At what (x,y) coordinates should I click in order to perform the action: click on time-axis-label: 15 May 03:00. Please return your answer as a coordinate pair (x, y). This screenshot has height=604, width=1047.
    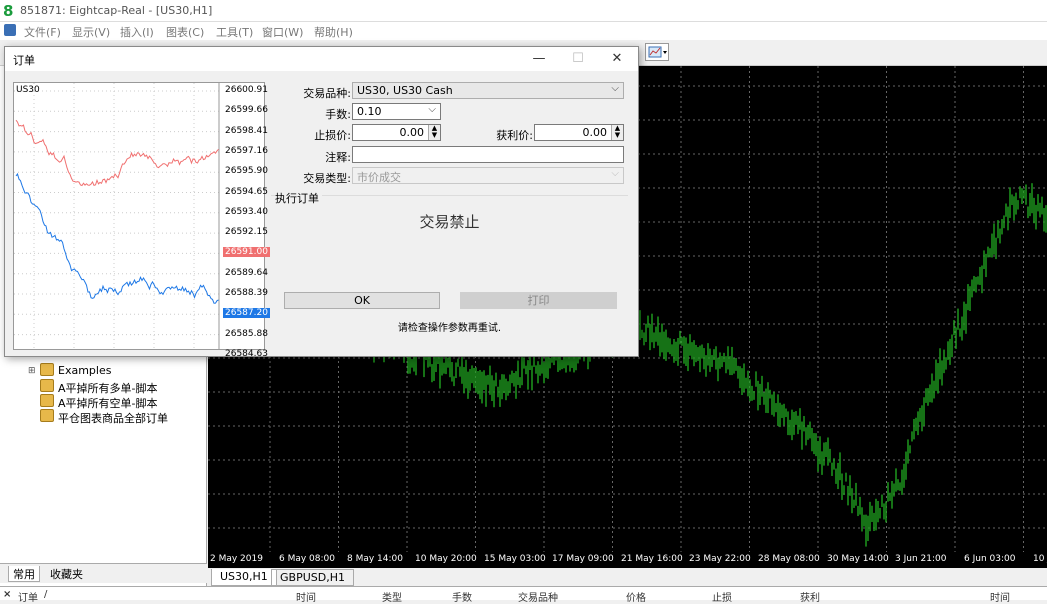
    Looking at the image, I should click on (515, 559).